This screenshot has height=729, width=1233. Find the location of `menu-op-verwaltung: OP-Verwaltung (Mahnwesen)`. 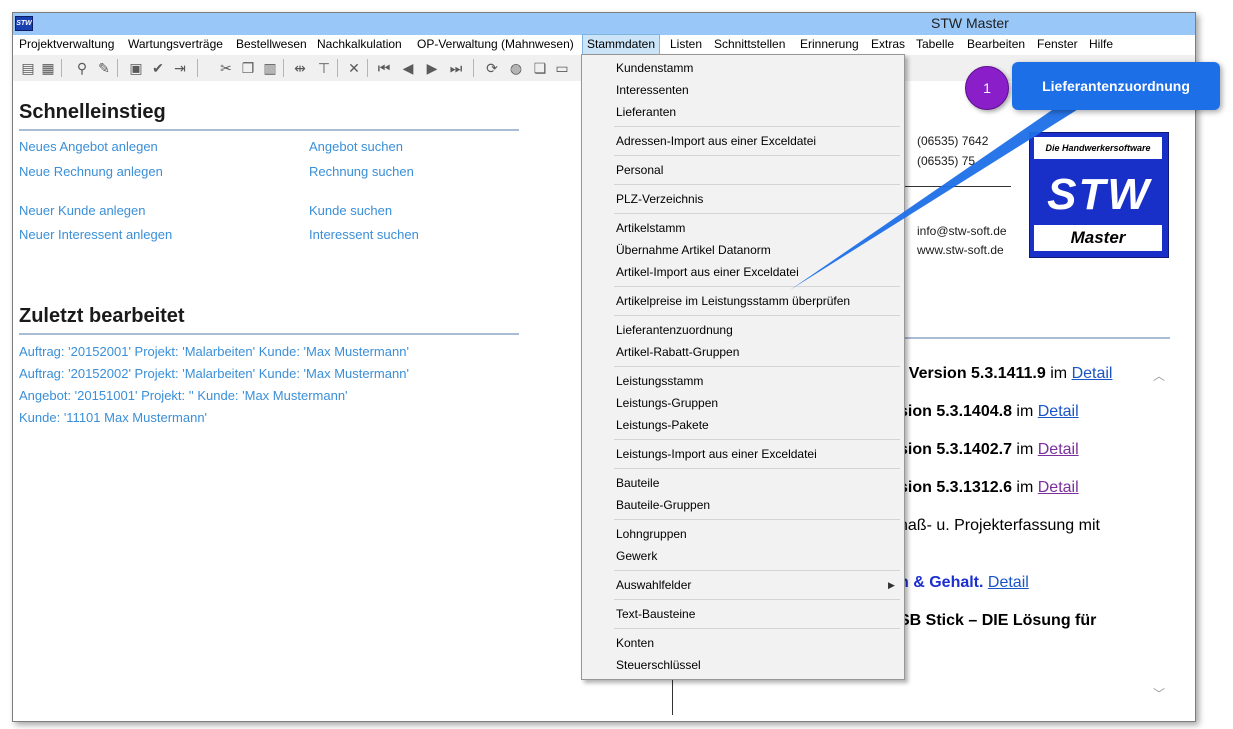

menu-op-verwaltung: OP-Verwaltung (Mahnwesen) is located at coordinates (495, 45).